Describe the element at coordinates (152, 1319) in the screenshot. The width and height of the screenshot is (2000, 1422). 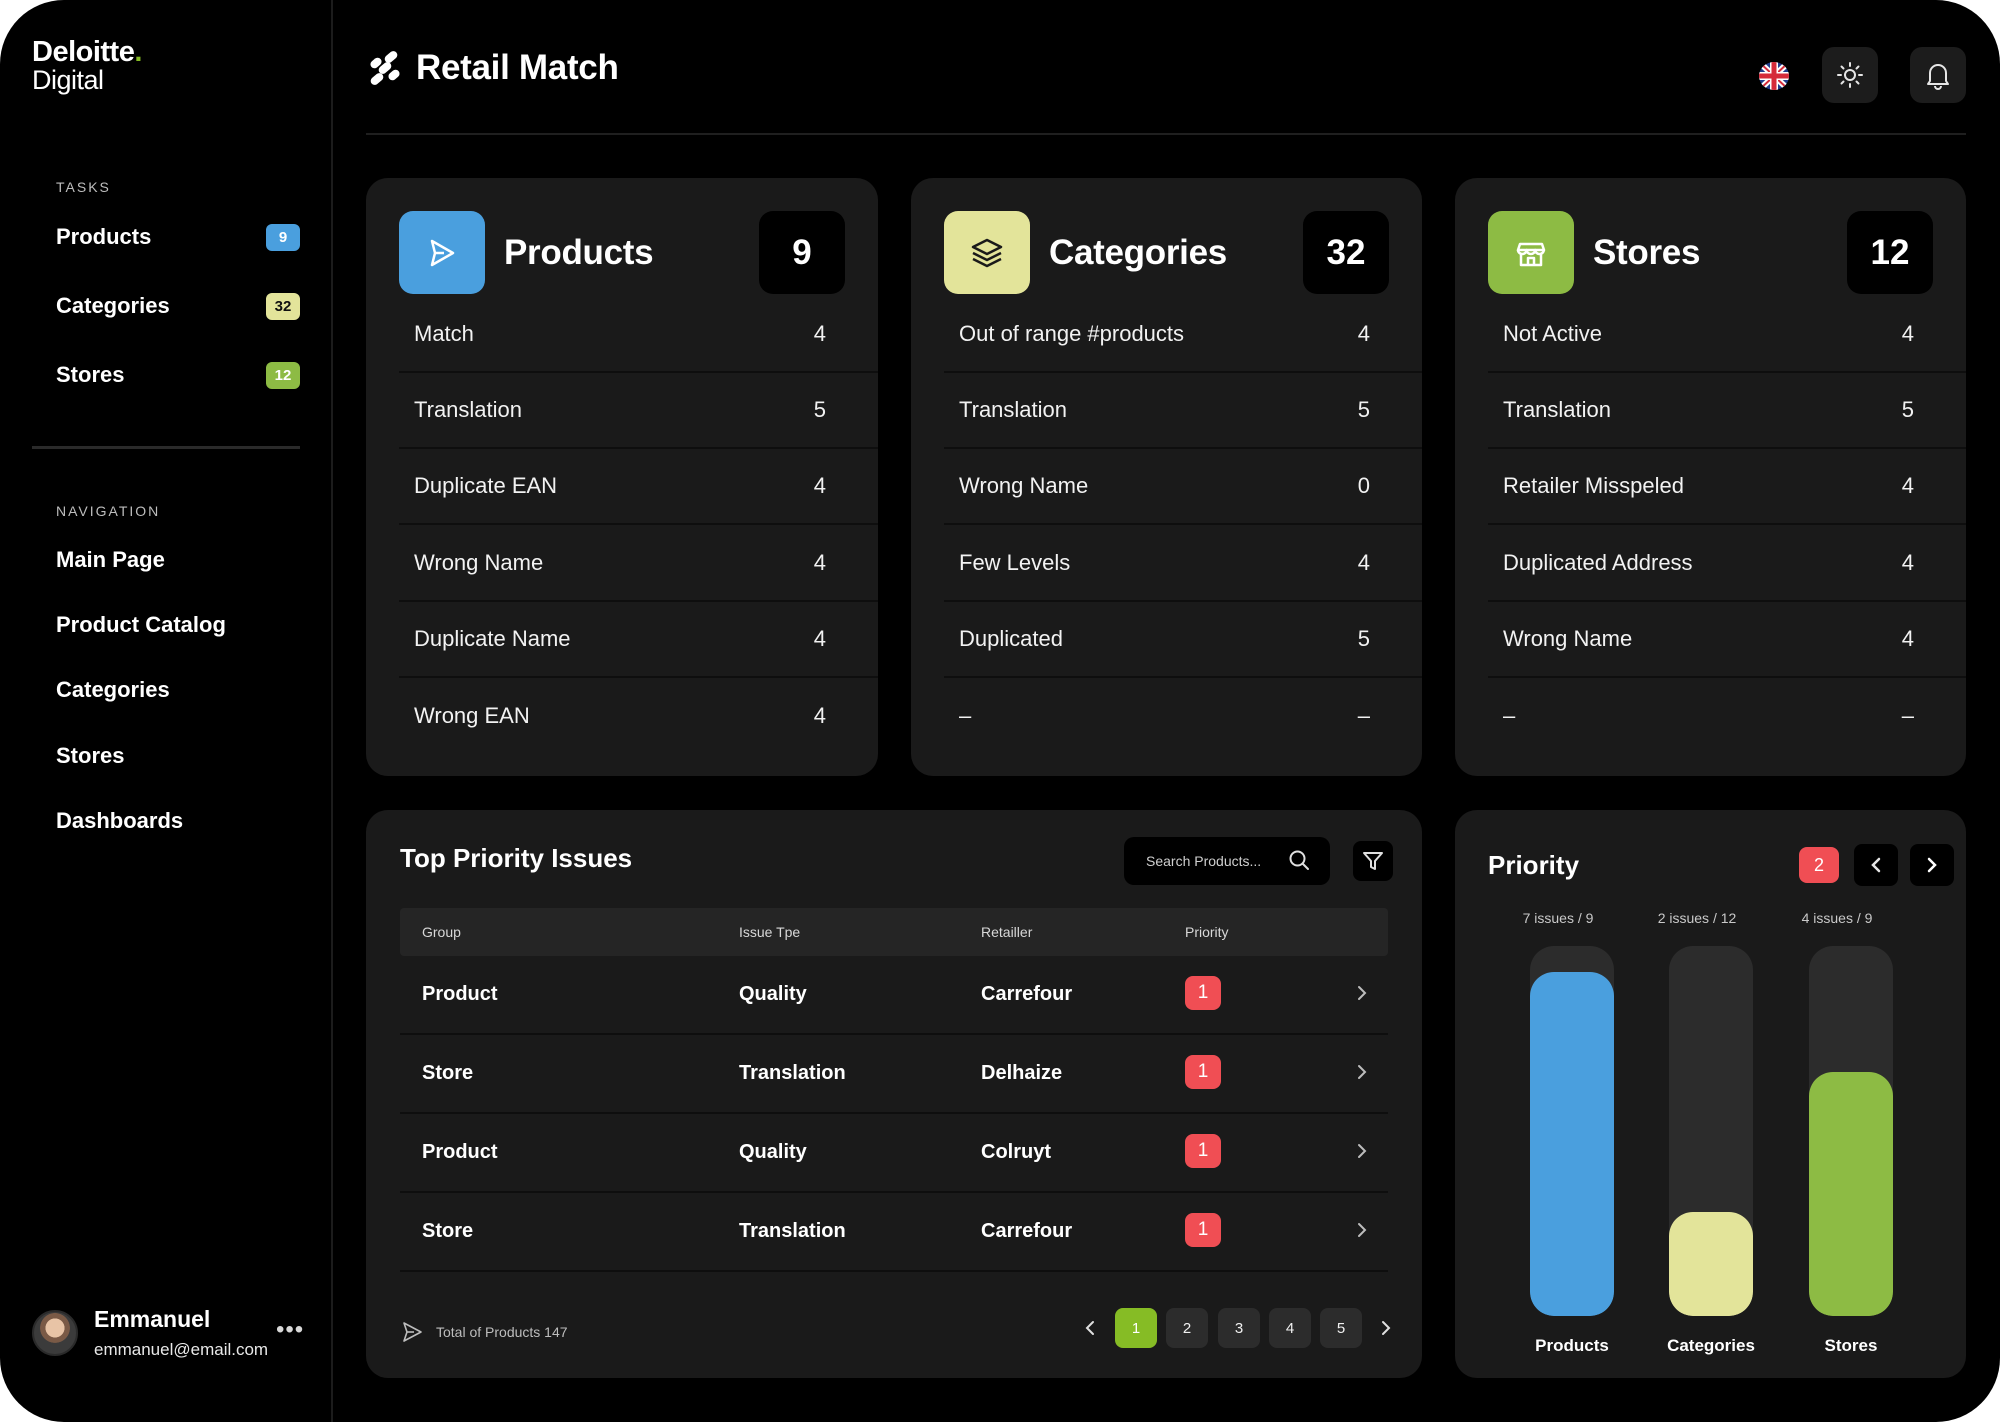
I see `user-name: Emmanuel` at that location.